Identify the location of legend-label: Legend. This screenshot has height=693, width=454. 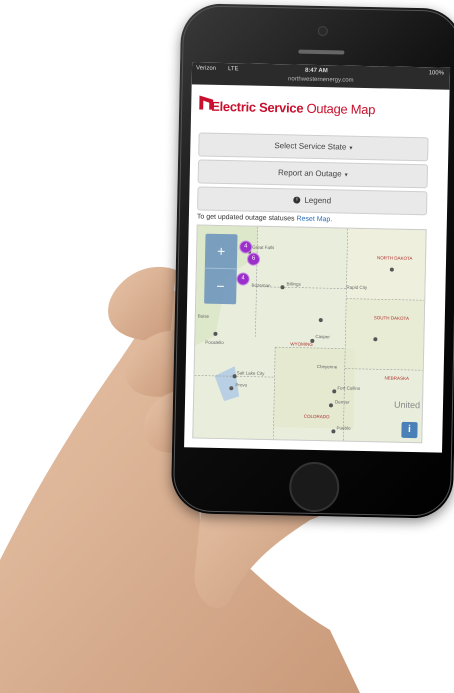
(318, 200).